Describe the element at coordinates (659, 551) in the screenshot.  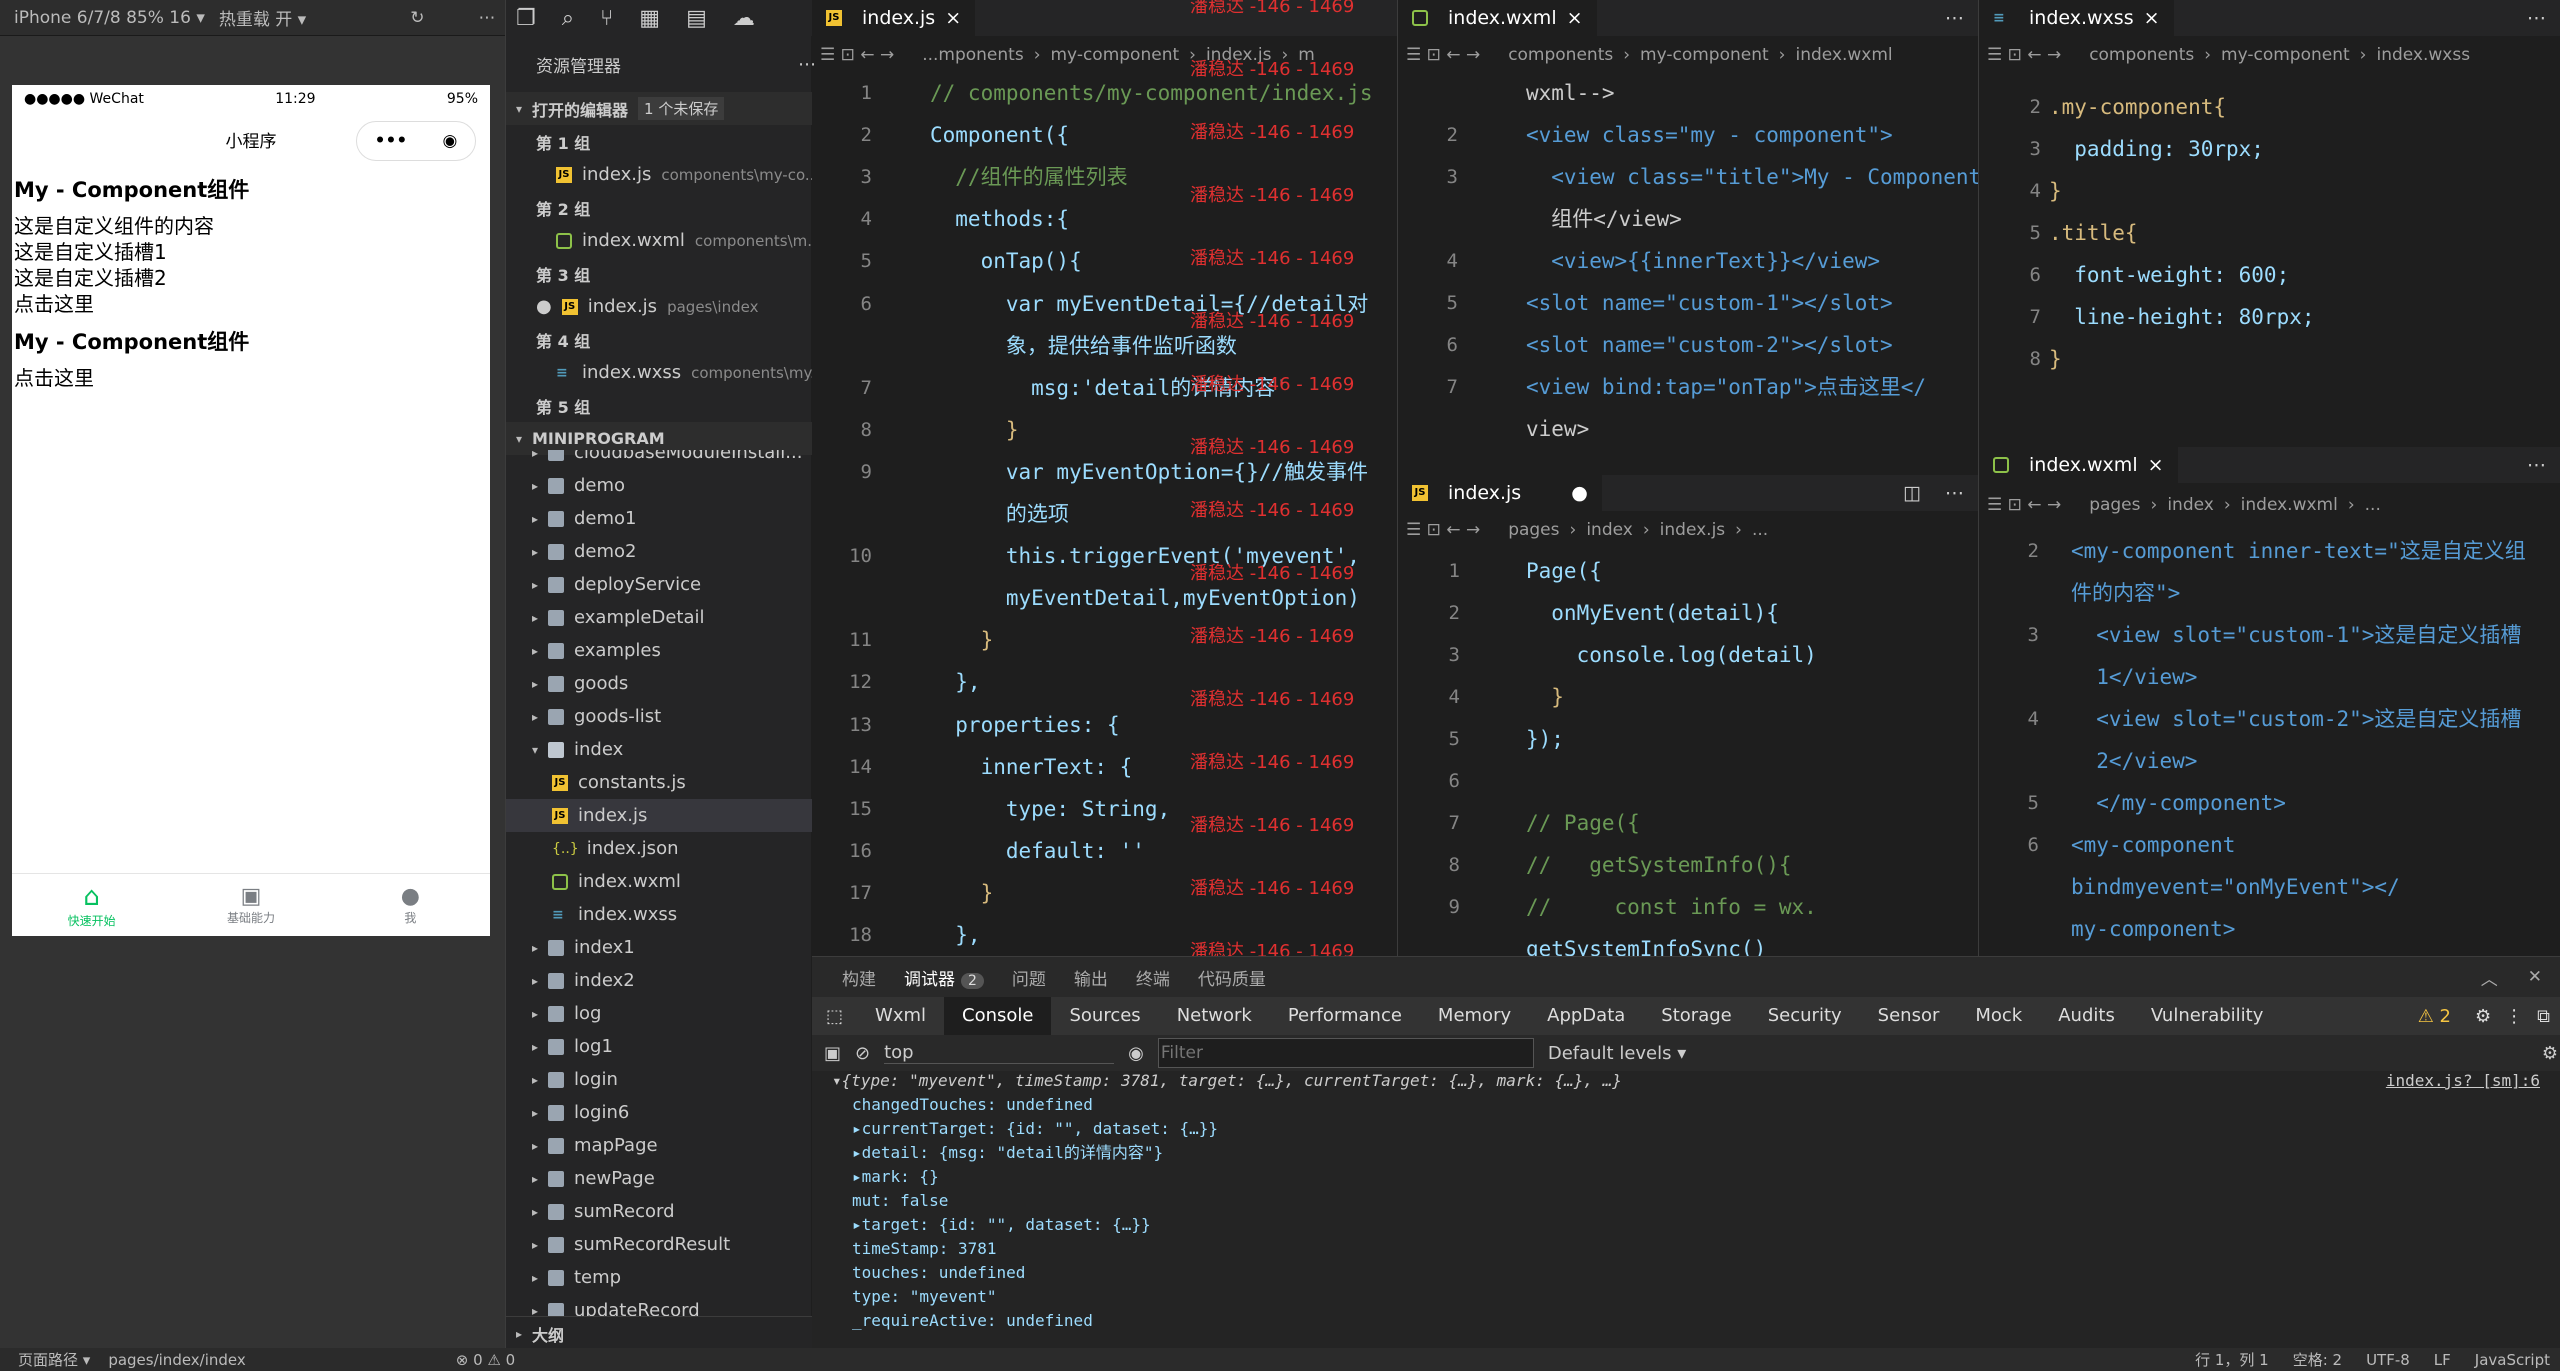
I see `tree-item: ▸ demo2` at that location.